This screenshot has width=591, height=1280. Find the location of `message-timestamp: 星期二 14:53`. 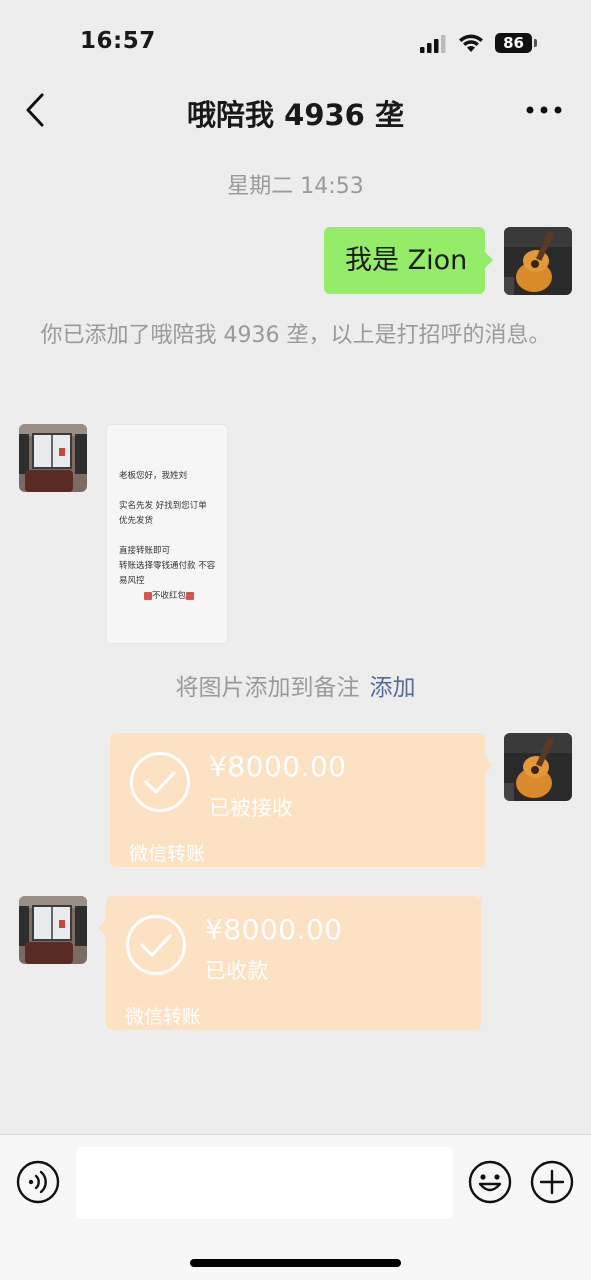

message-timestamp: 星期二 14:53 is located at coordinates (295, 186).